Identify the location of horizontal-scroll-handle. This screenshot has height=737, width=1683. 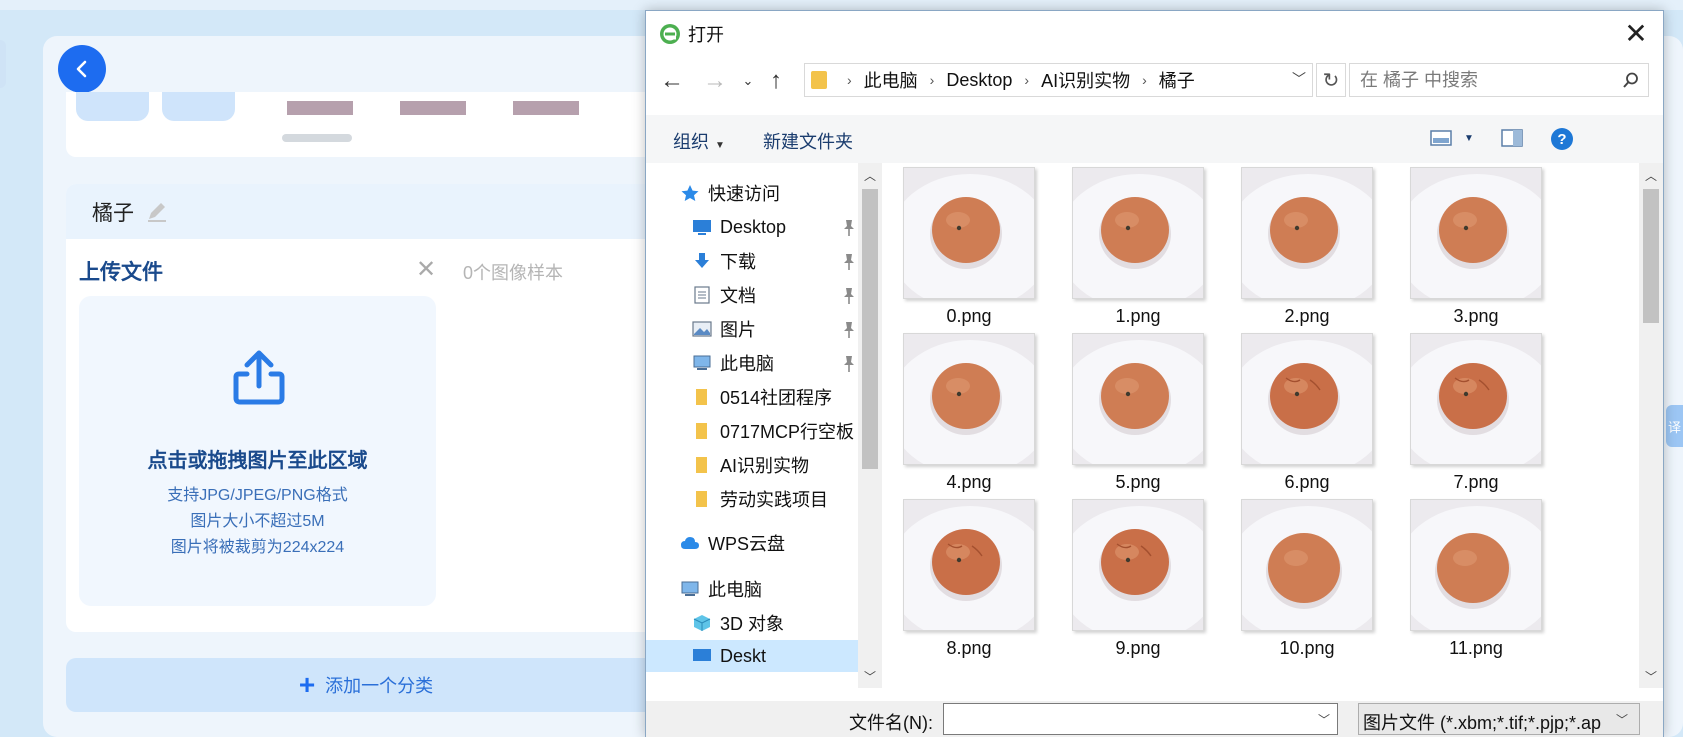
(317, 138).